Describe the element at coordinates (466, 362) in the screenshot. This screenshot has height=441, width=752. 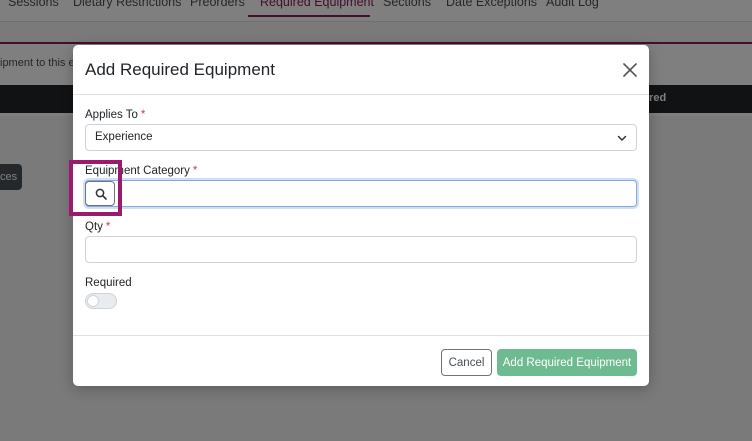
I see `cancel-button: Cancel` at that location.